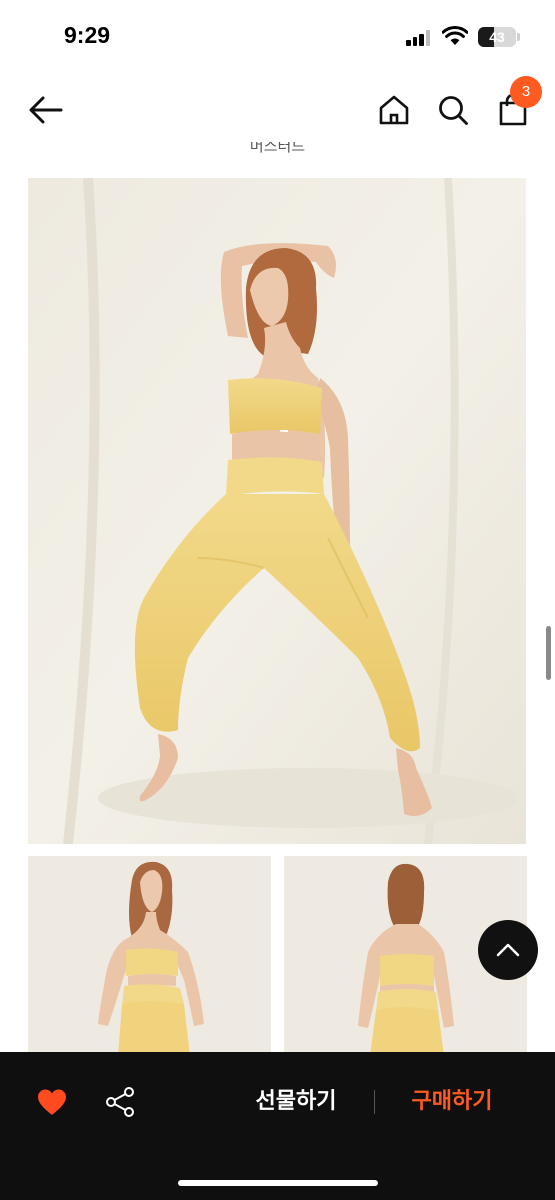  I want to click on battery-icon: 43, so click(497, 37).